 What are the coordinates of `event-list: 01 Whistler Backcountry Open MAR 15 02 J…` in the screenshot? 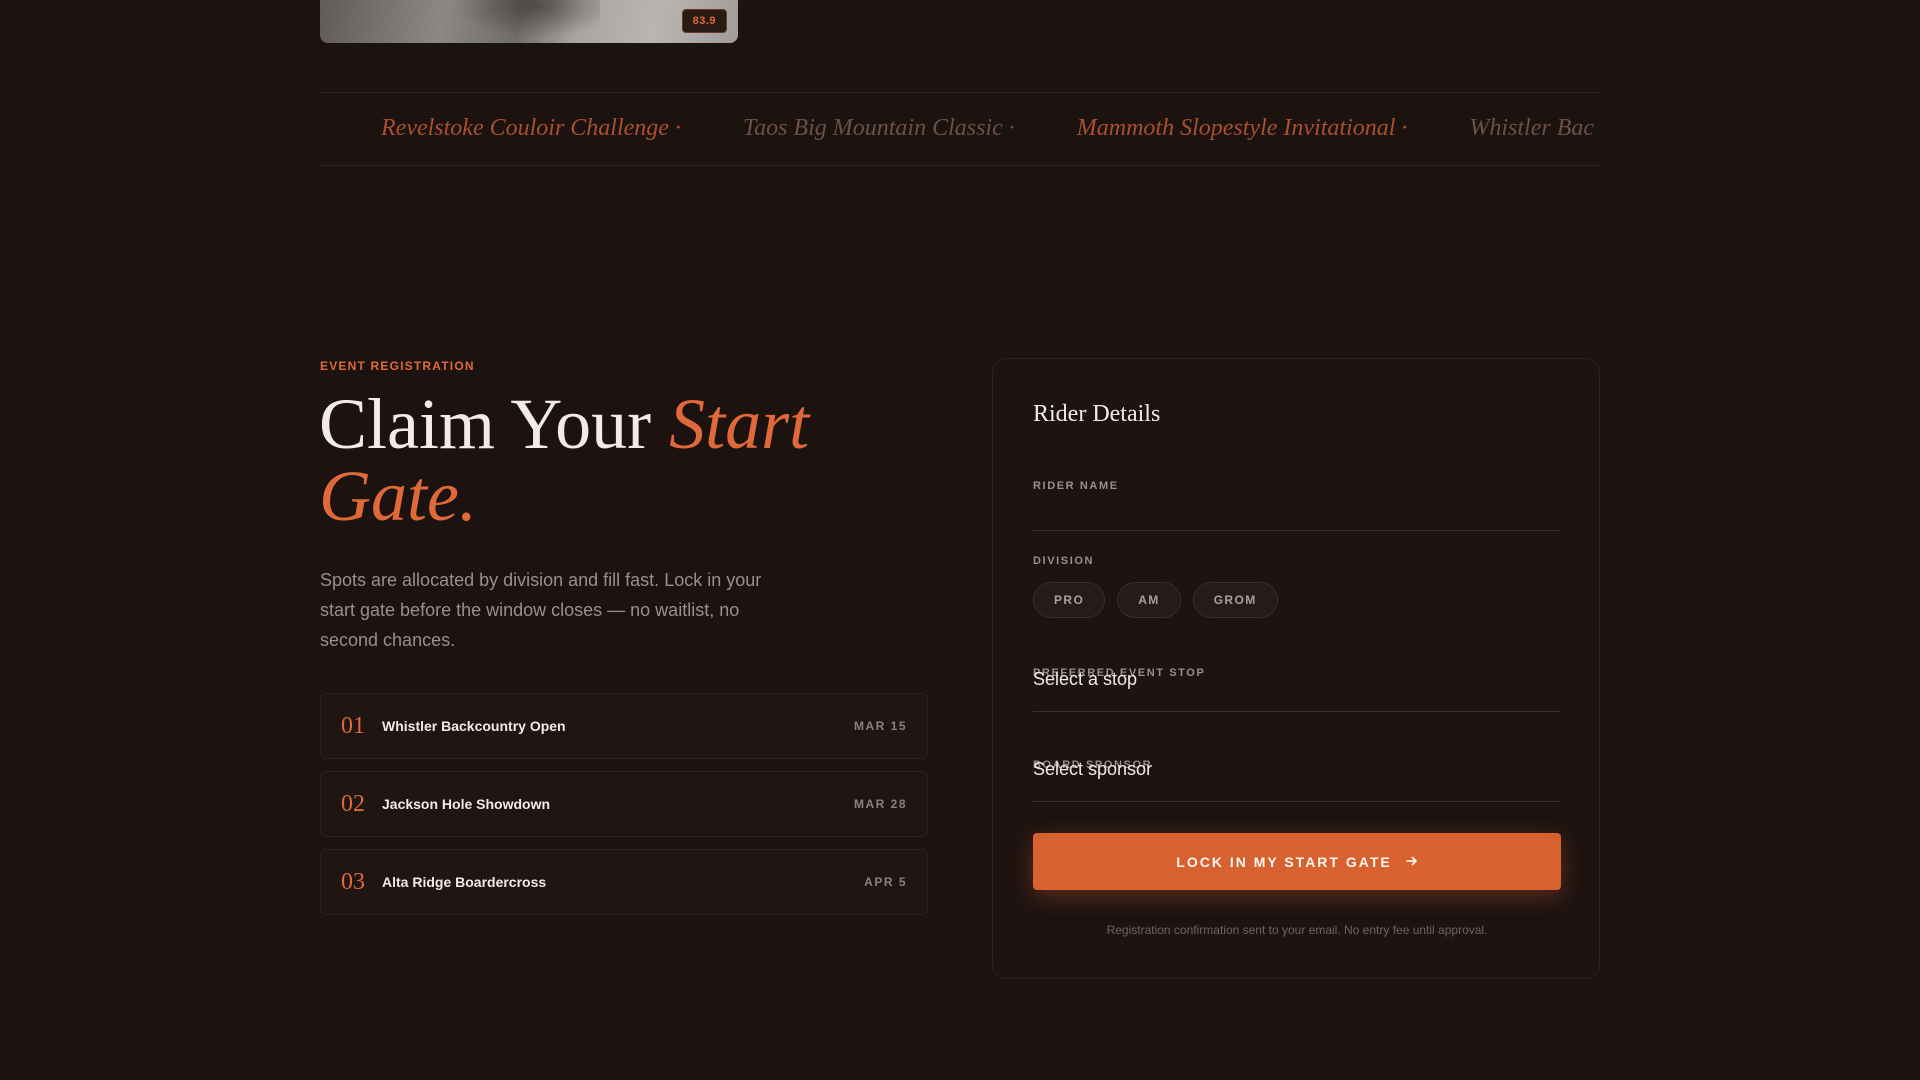 It's located at (624, 810).